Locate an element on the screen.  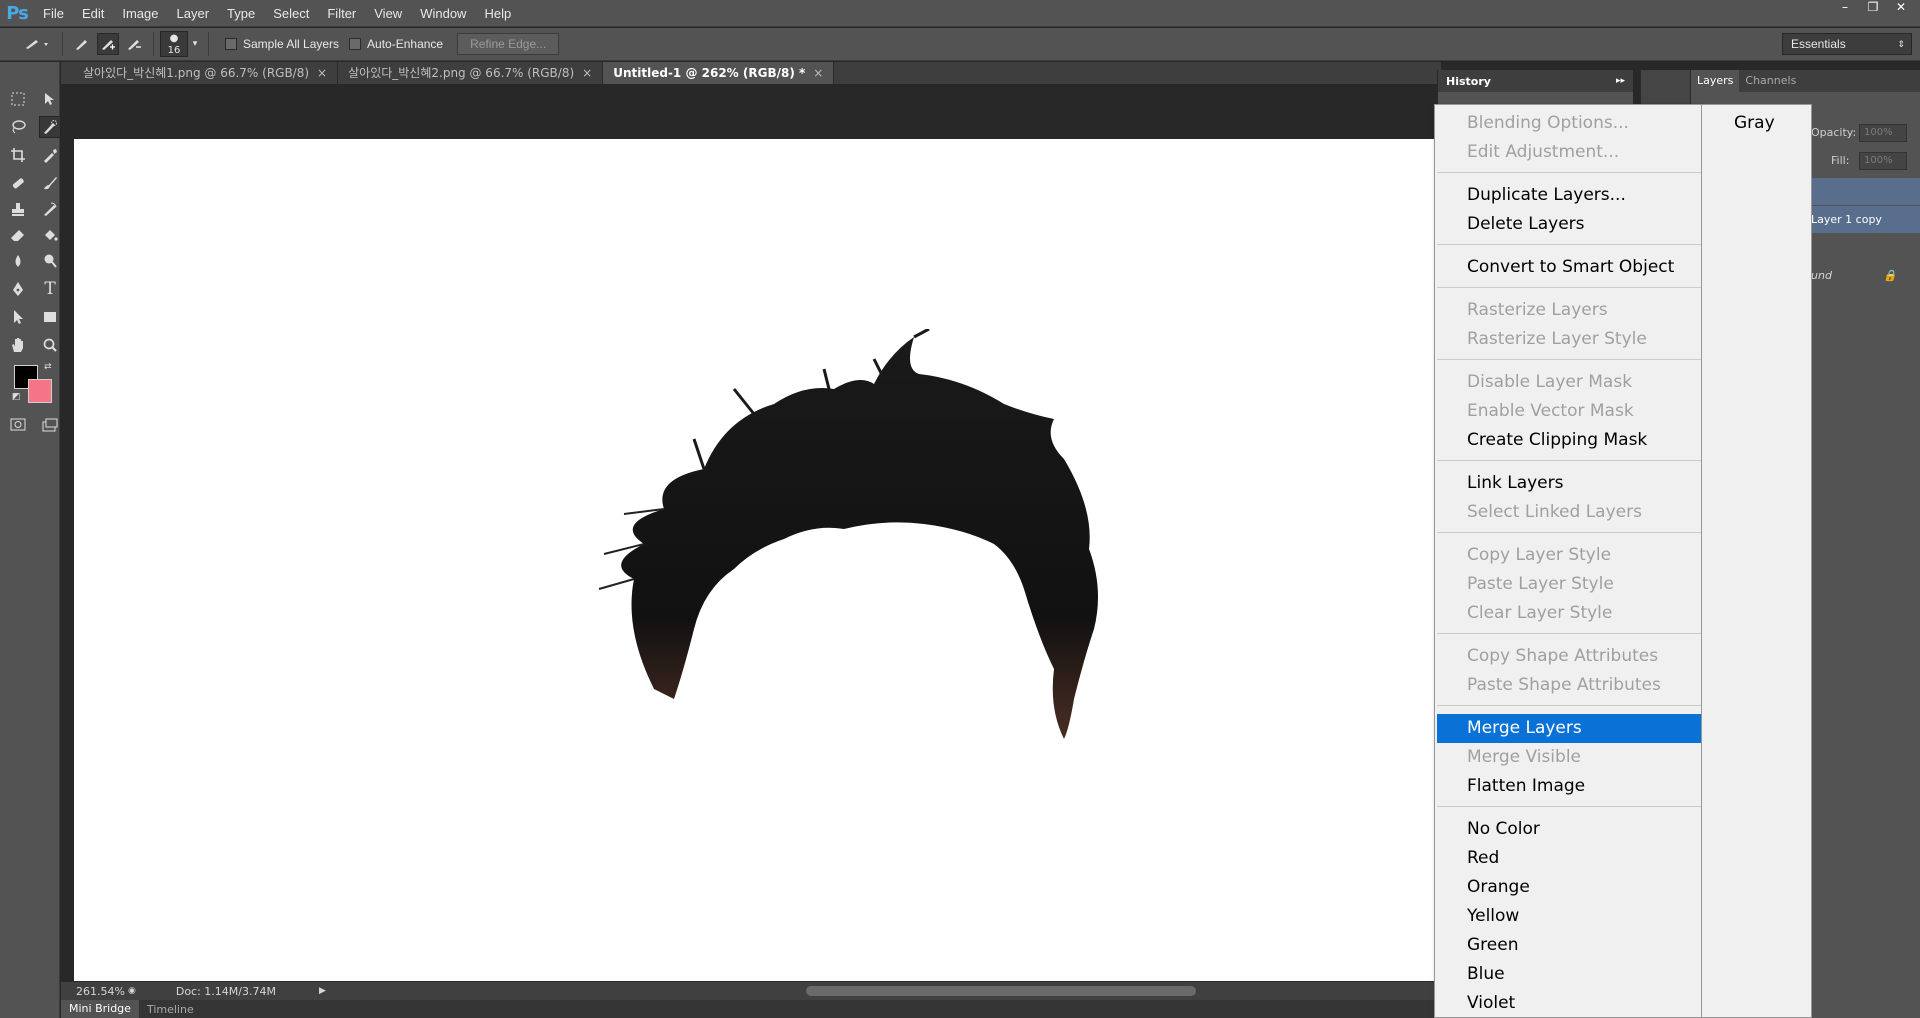
quick-selection-tool-icon is located at coordinates (50, 127).